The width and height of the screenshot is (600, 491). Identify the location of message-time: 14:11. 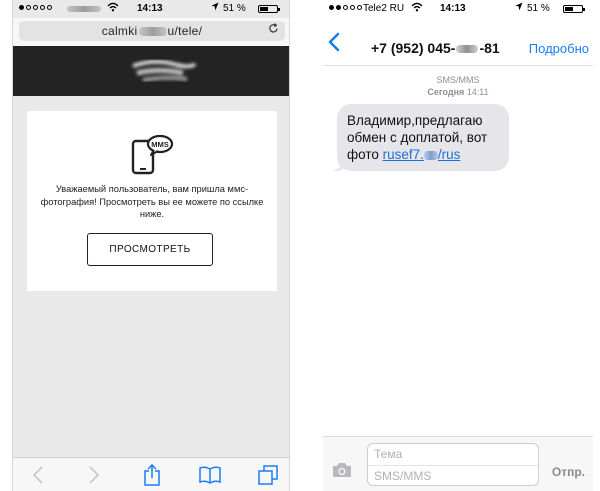
(477, 92).